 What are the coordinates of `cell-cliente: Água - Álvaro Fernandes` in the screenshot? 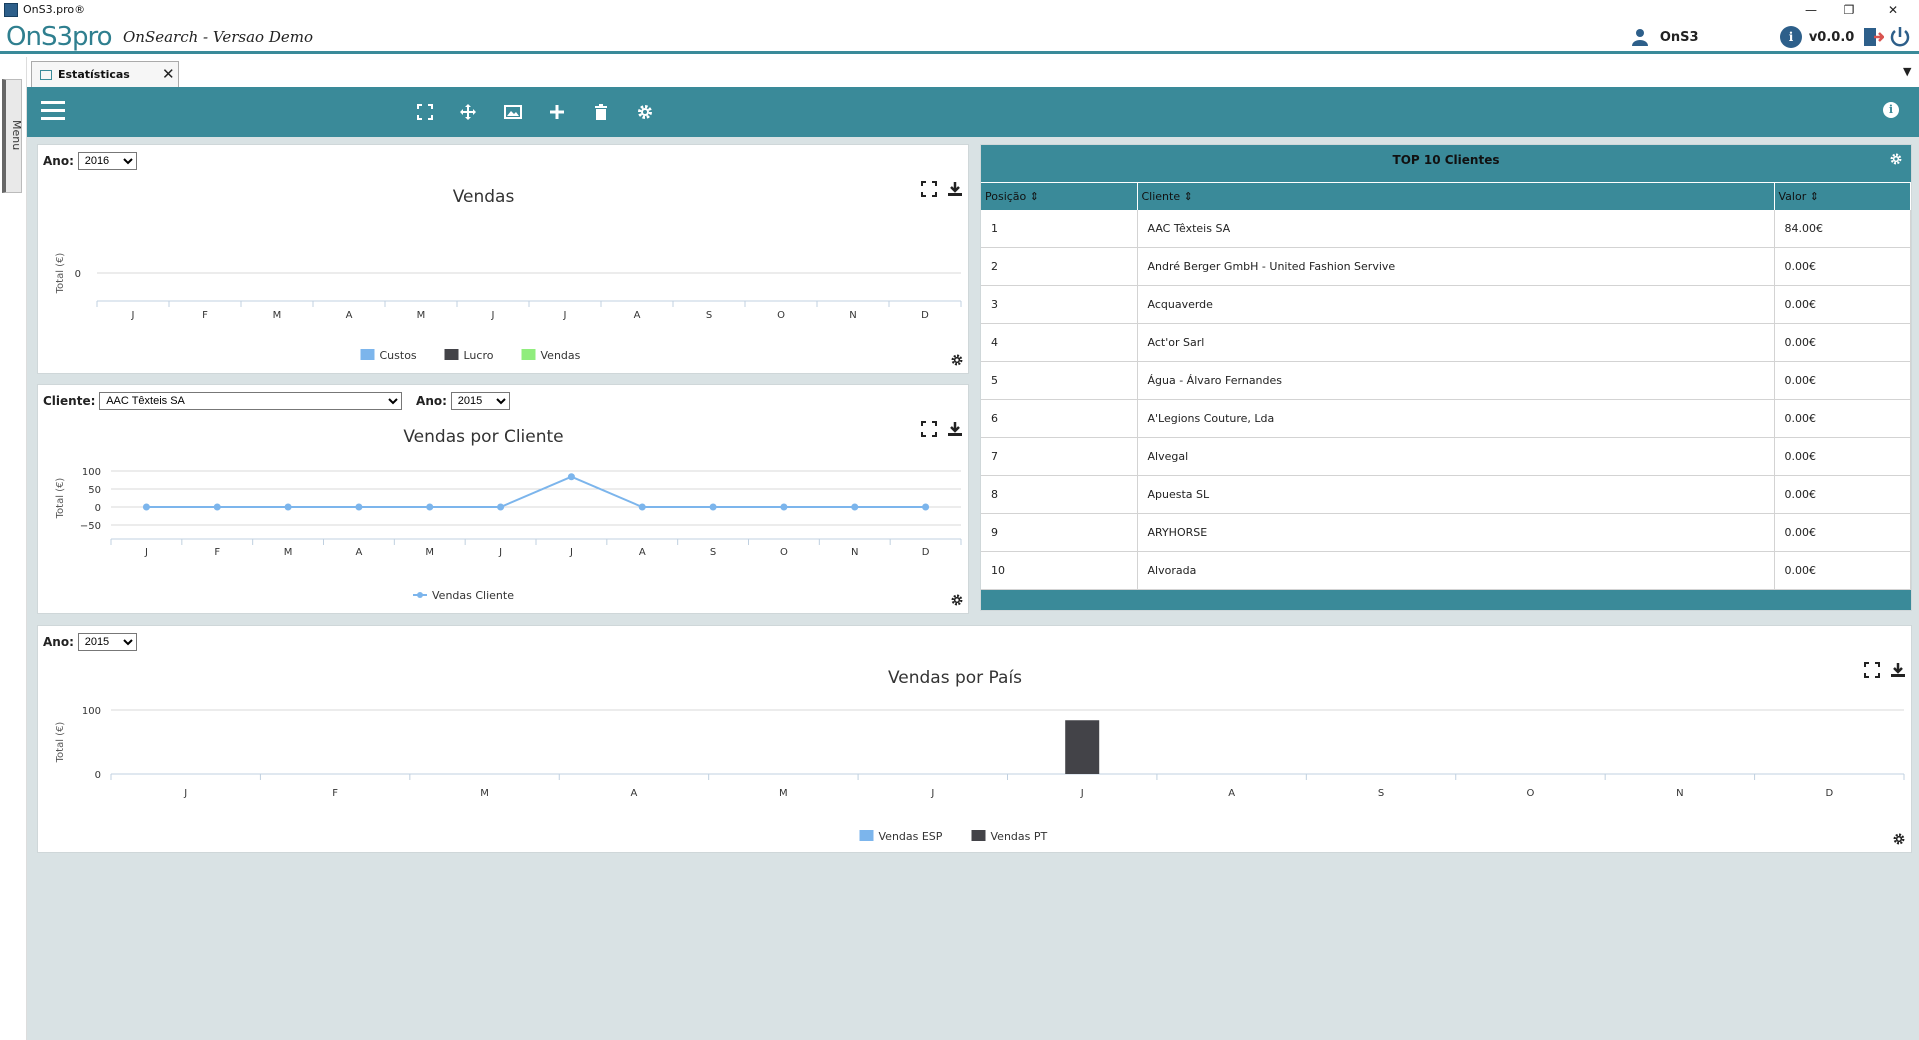 It's located at (1456, 380).